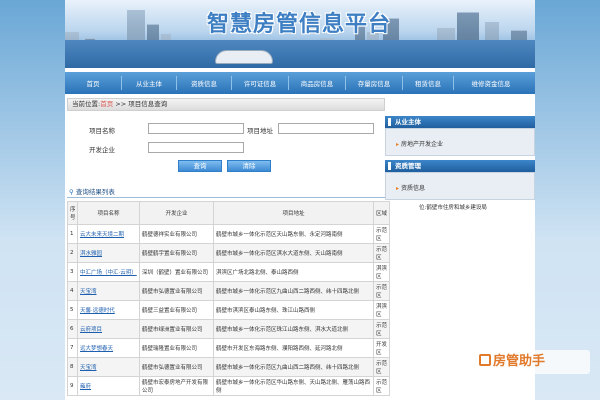 The width and height of the screenshot is (600, 400). I want to click on header-banner: 智慧房管信息平台, so click(300, 34).